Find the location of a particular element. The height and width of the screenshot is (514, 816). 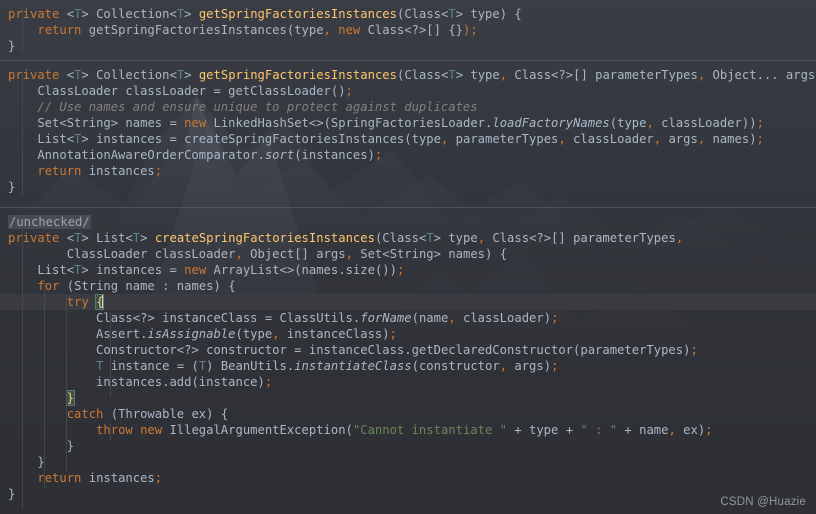

code-line: catch (Throwable ex) { is located at coordinates (408, 414).